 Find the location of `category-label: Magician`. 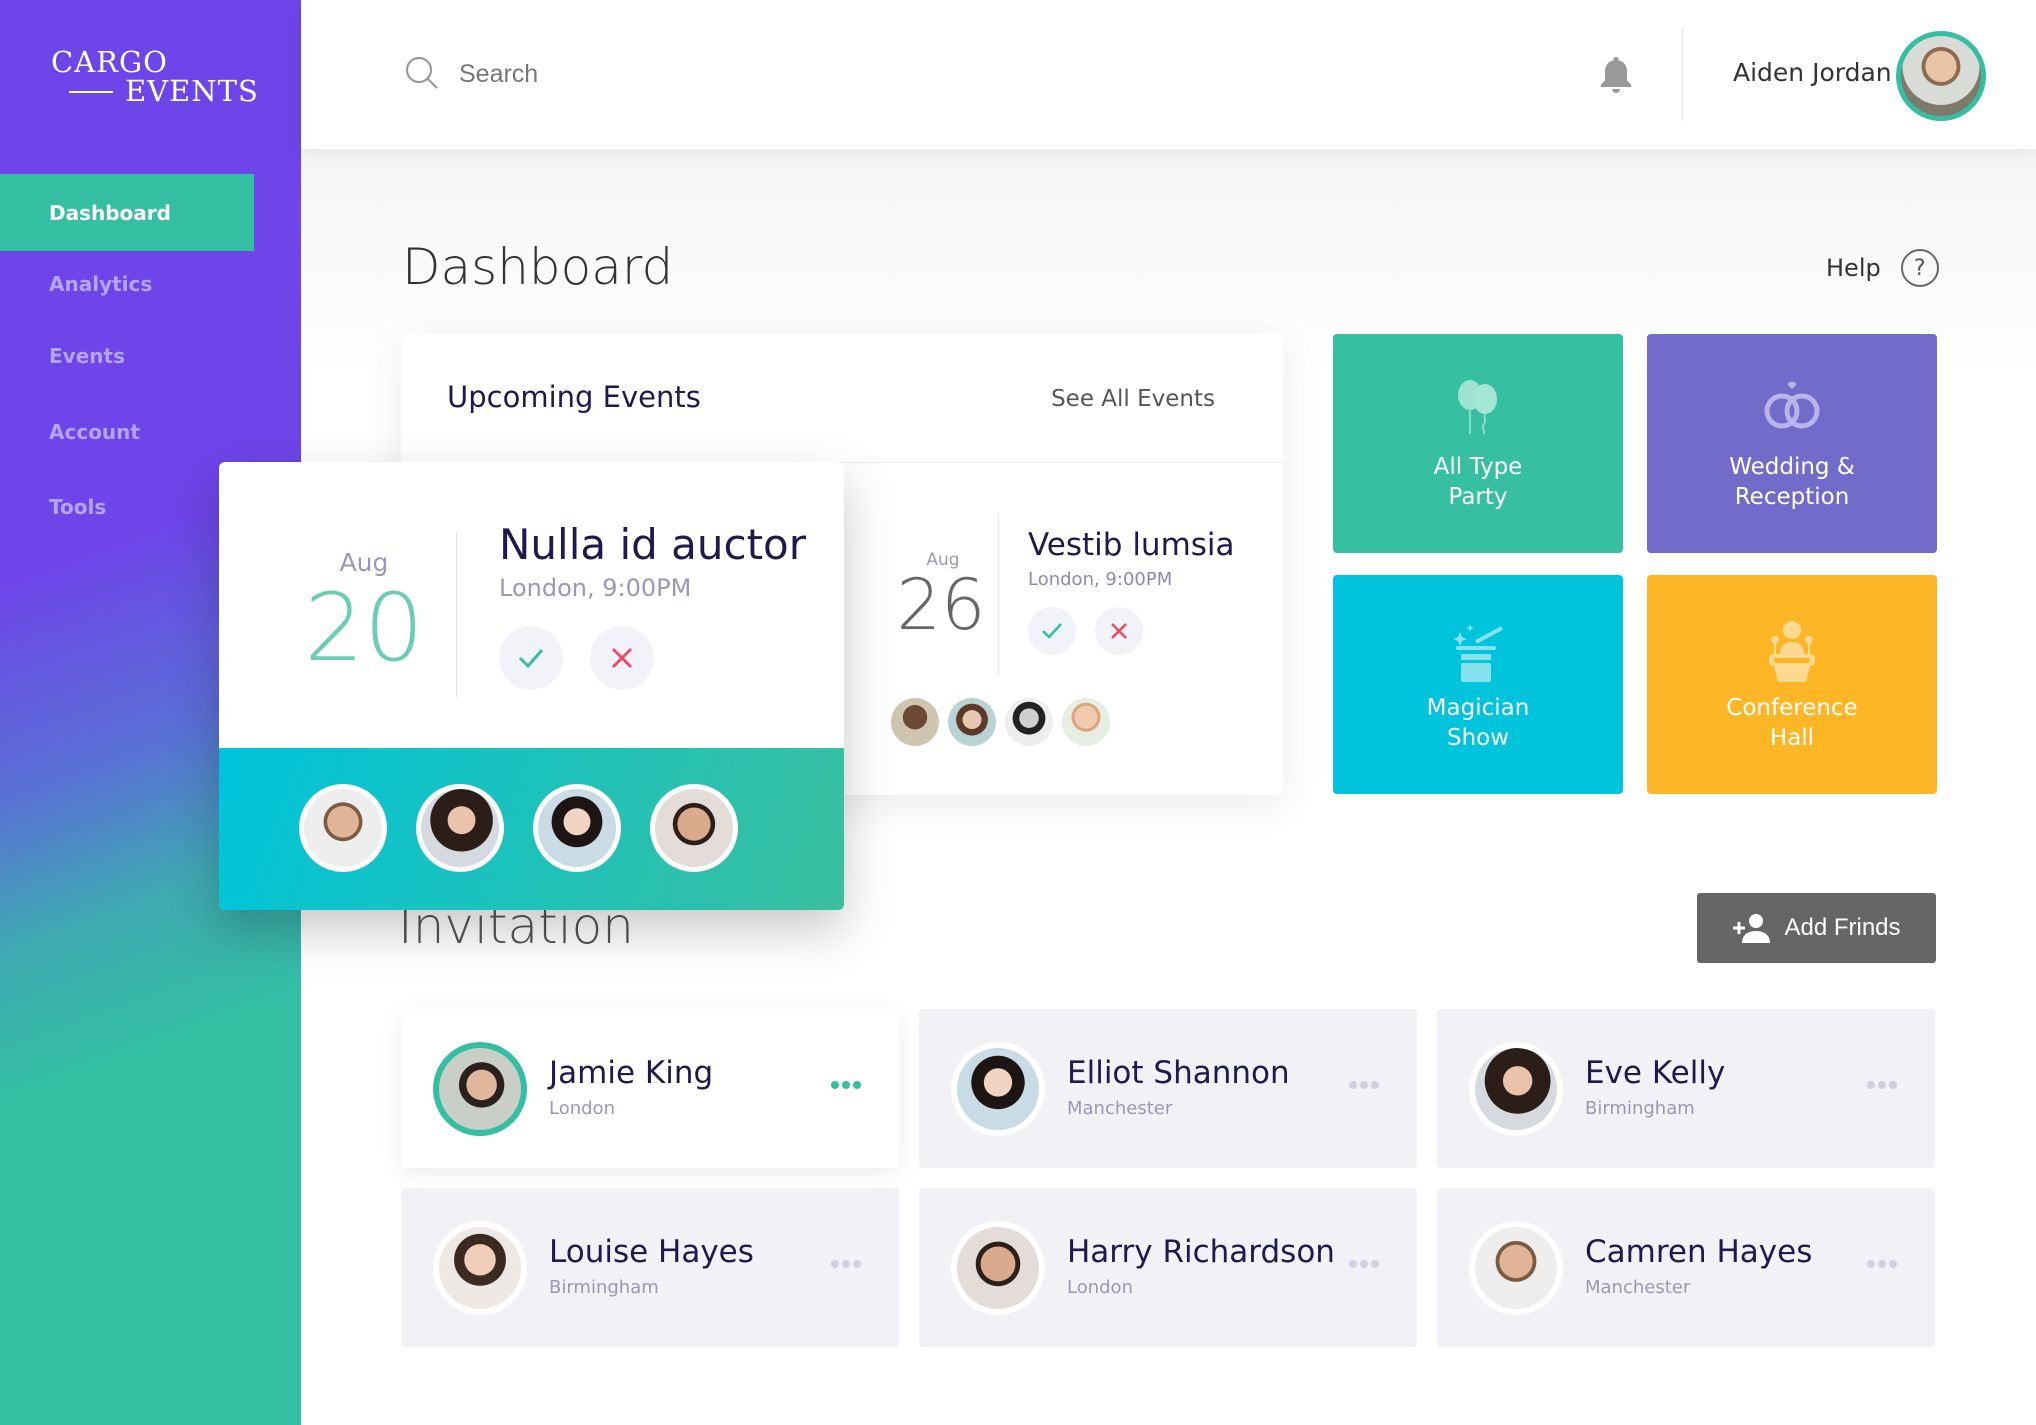

category-label: Magician is located at coordinates (1478, 707).